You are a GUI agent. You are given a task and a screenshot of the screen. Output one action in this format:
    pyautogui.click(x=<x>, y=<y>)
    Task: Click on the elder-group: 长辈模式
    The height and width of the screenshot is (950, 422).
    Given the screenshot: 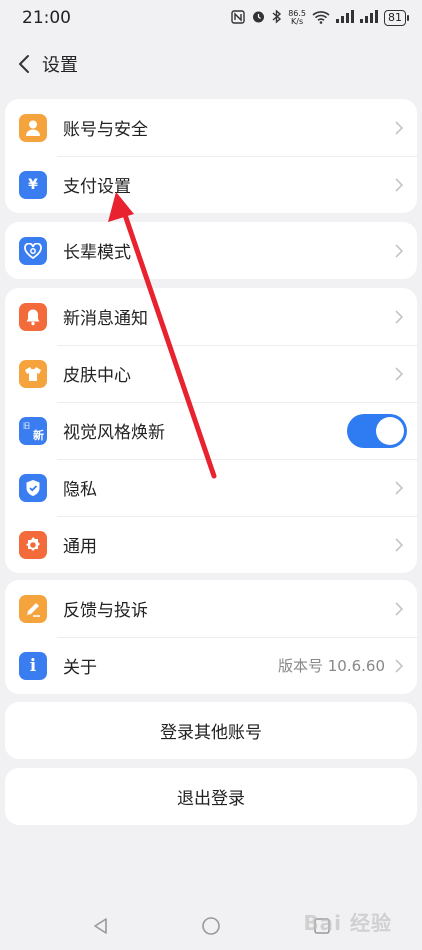 What is the action you would take?
    pyautogui.click(x=211, y=250)
    